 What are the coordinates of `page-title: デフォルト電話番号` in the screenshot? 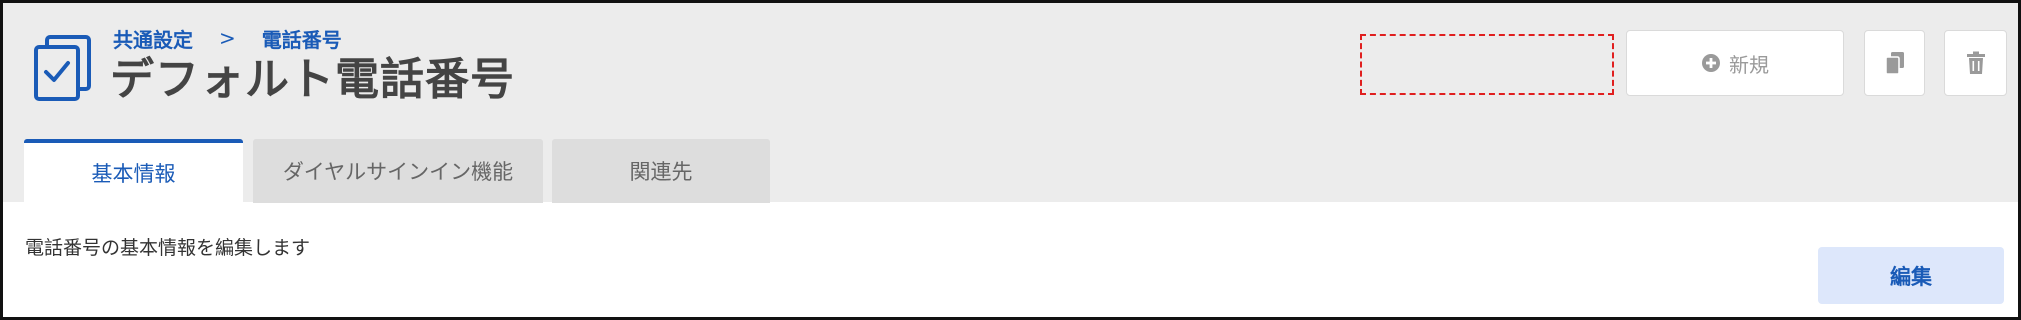 It's located at (312, 79).